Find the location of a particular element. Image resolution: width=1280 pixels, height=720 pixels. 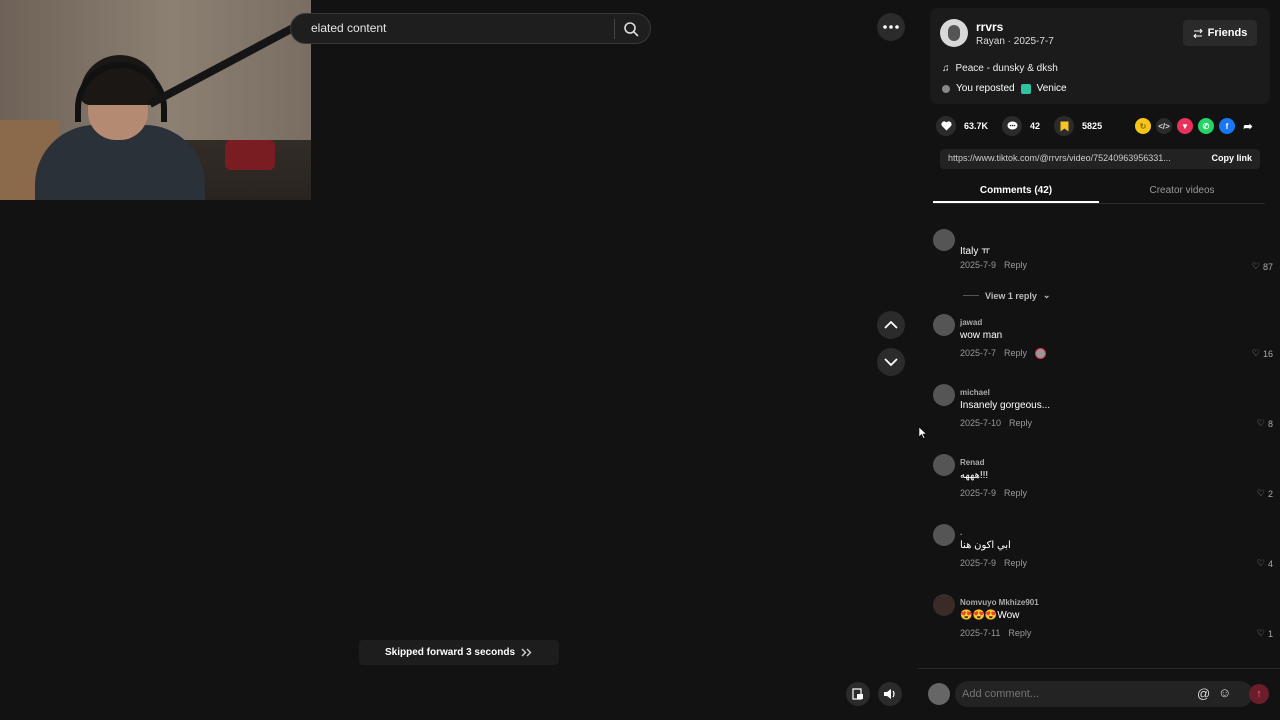

emoji-icon: ☺ is located at coordinates (1224, 692).